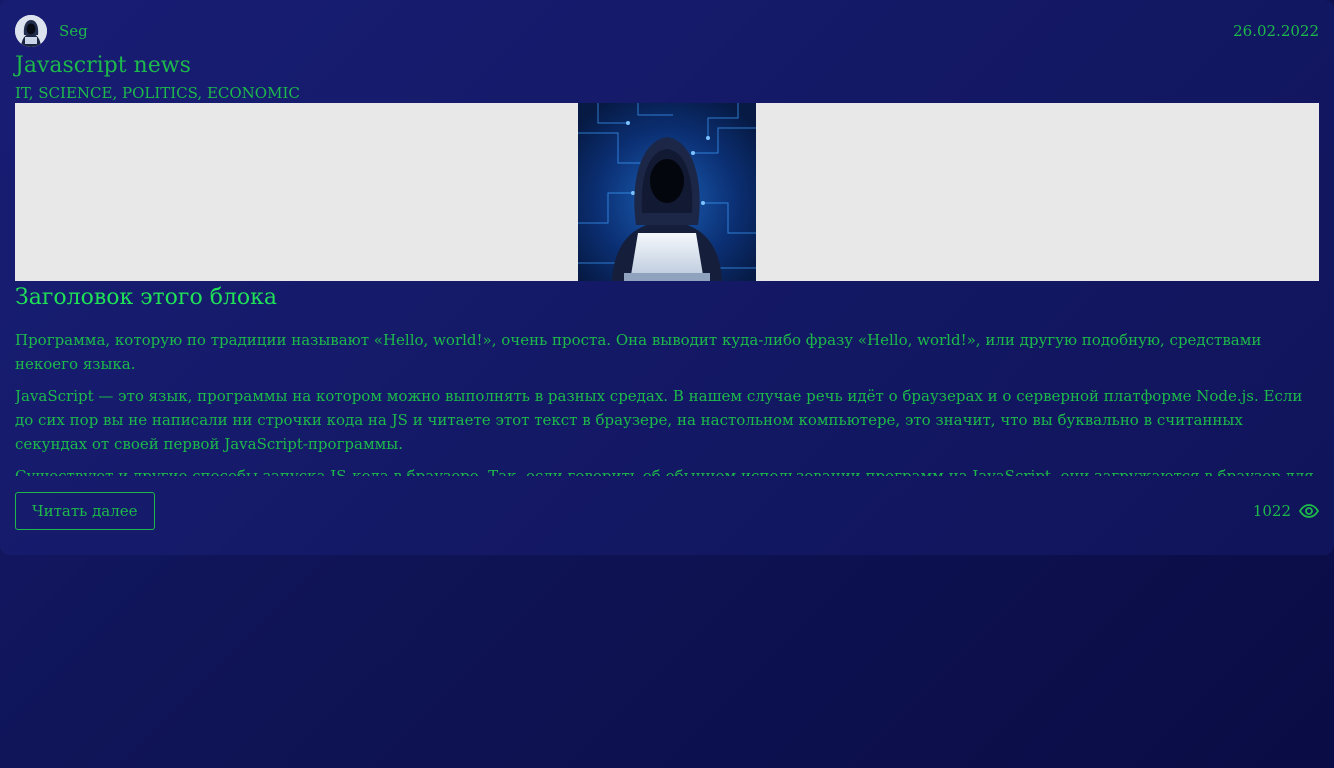 The width and height of the screenshot is (1334, 768). Describe the element at coordinates (1271, 511) in the screenshot. I see `views-count: 1022` at that location.